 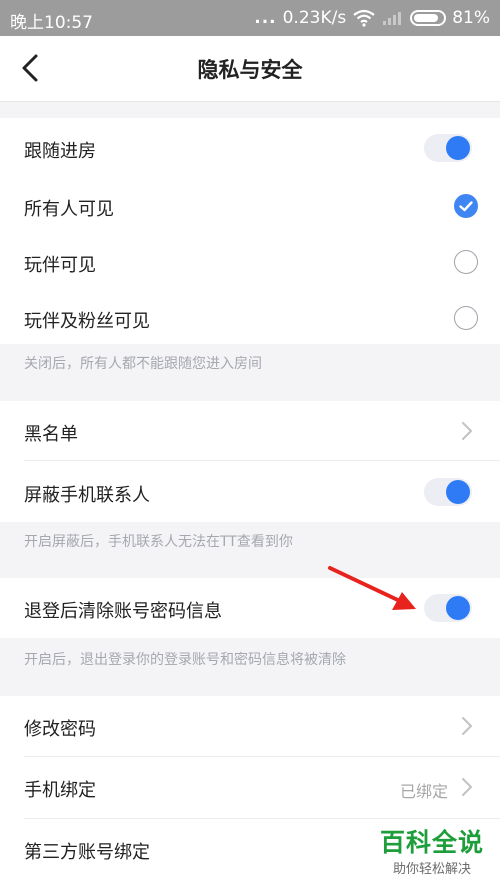 I want to click on follow-room-label: 跟随进房, so click(x=60, y=151).